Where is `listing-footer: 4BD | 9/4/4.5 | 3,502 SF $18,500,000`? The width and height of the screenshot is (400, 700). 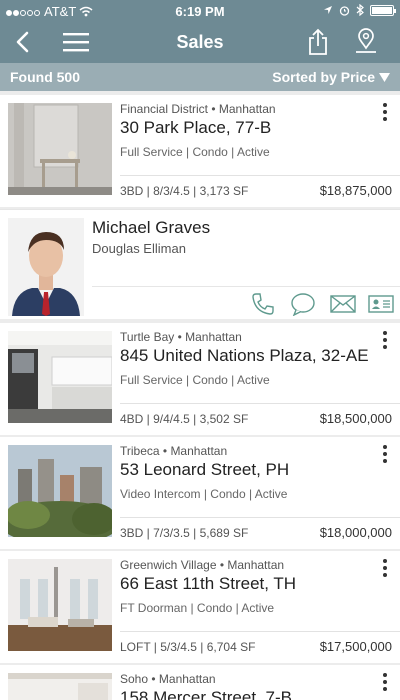 listing-footer: 4BD | 9/4/4.5 | 3,502 SF $18,500,000 is located at coordinates (260, 417).